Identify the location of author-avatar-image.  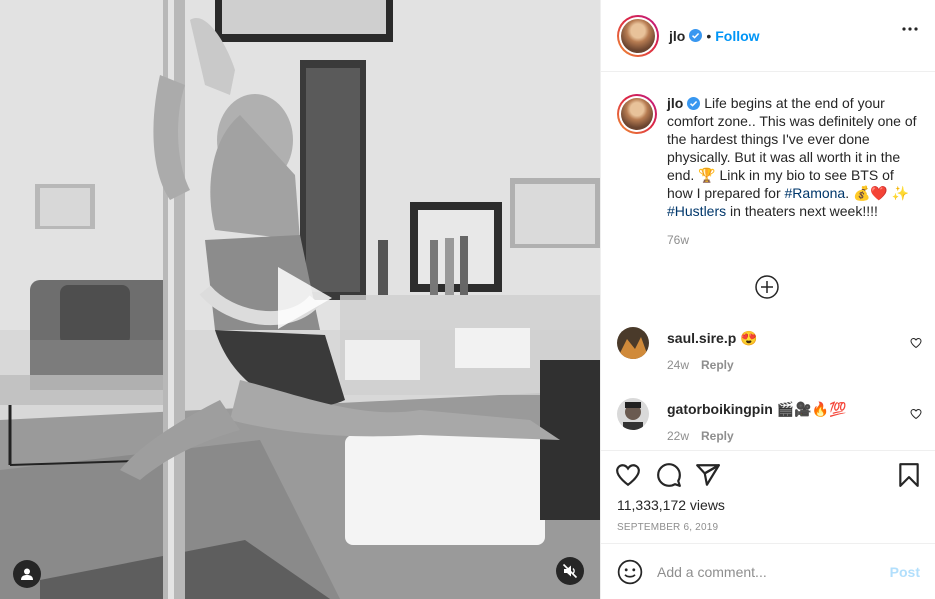
(638, 35).